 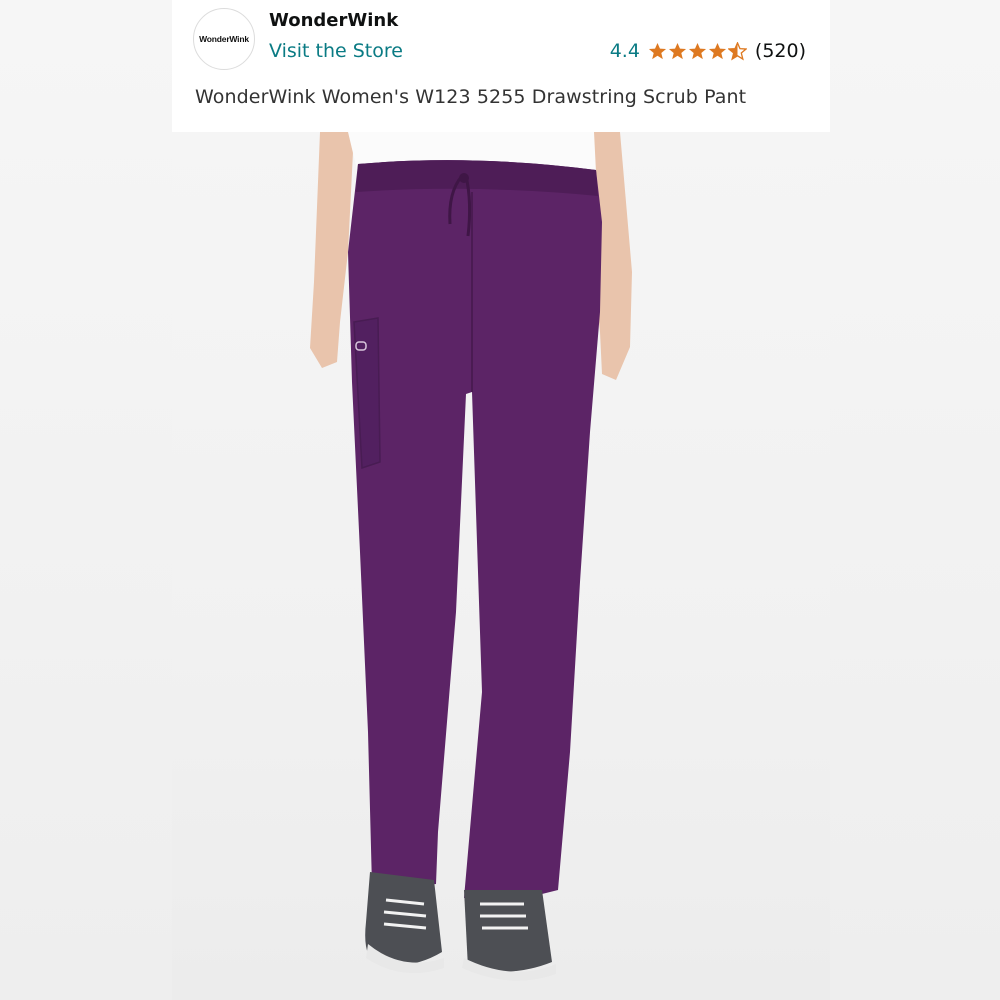 What do you see at coordinates (336, 51) in the screenshot?
I see `visit-store-link: Visit the Store` at bounding box center [336, 51].